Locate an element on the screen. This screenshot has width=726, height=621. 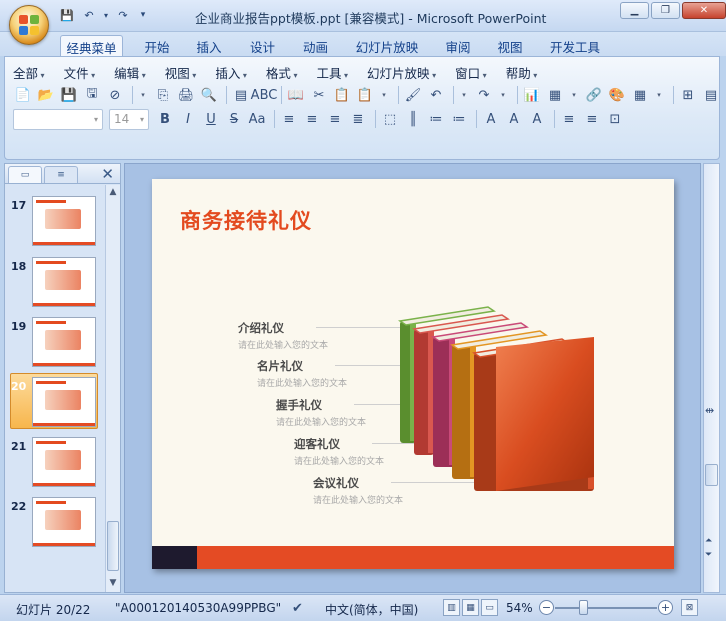
format-icon-15: A is located at coordinates (537, 119).